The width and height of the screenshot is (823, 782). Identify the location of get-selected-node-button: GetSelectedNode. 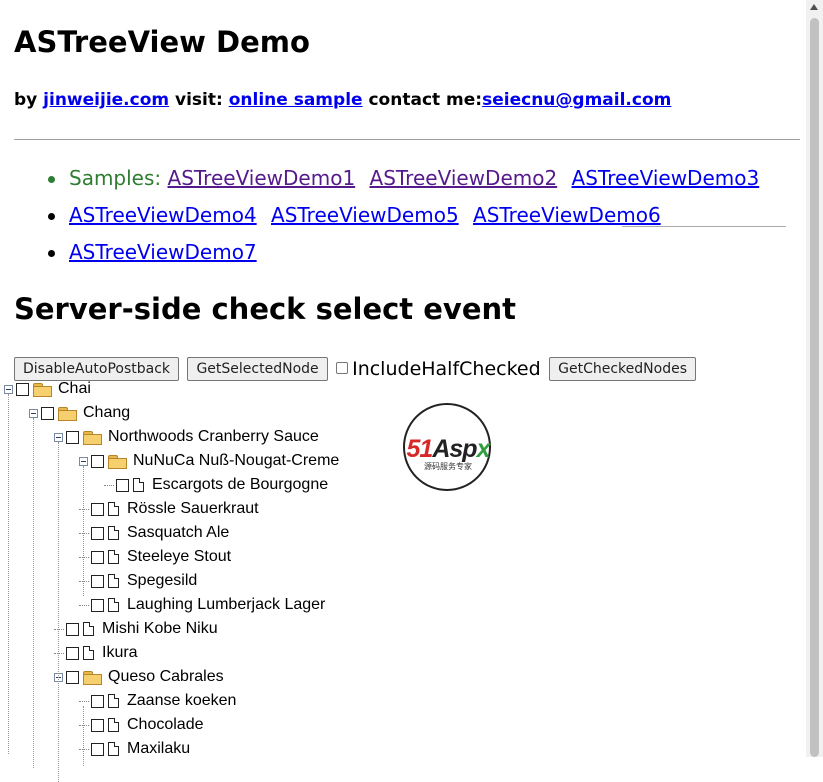
(257, 369).